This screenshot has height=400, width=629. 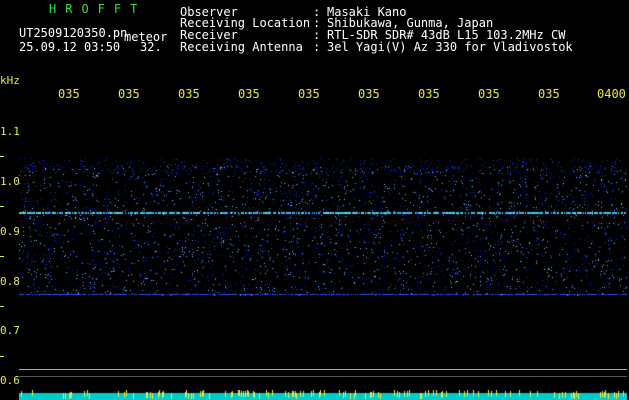 I want to click on y-tick-label: 1.0, so click(x=10, y=181).